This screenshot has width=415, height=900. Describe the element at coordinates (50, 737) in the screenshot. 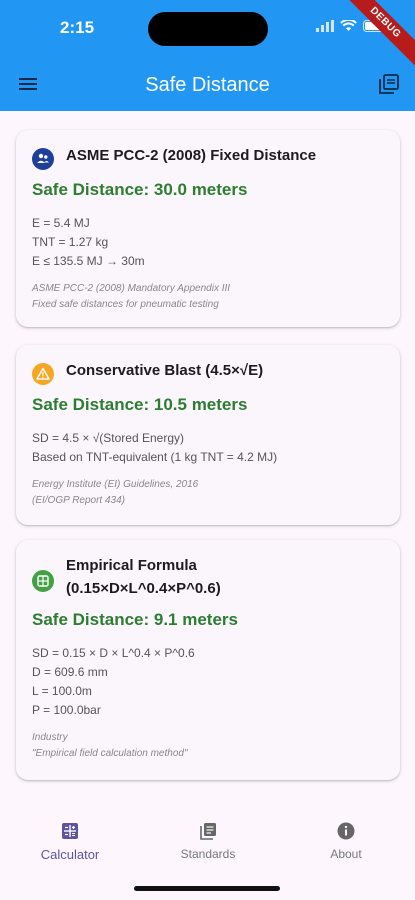

I see `reference-line: Industry` at that location.